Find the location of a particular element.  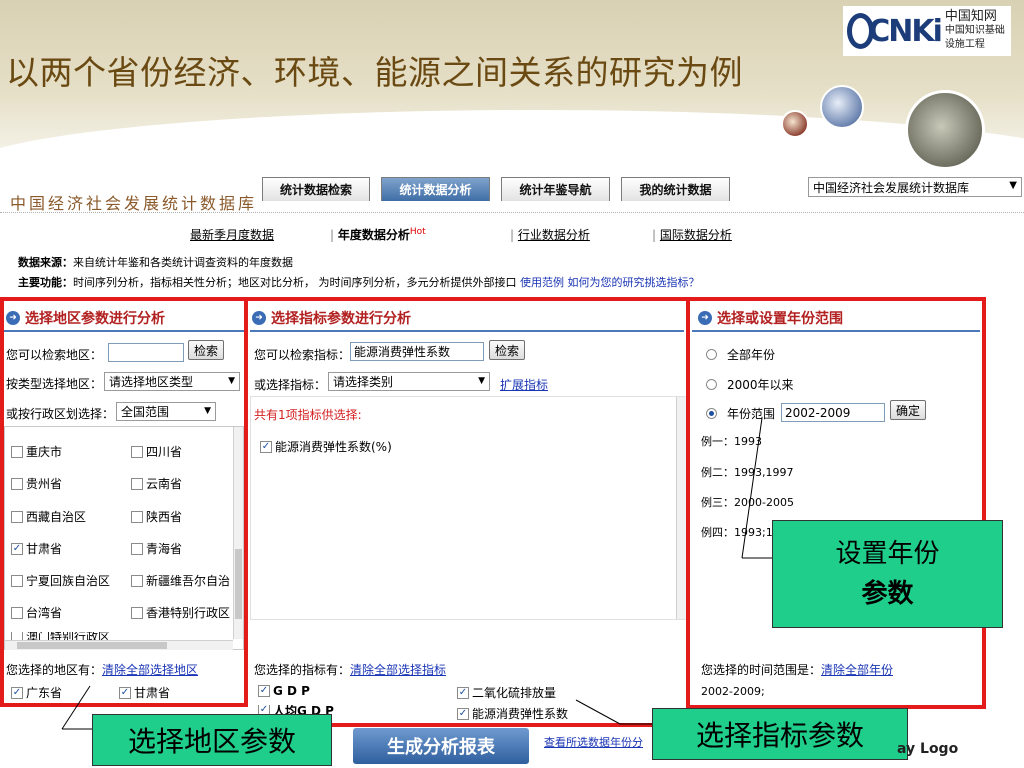

region-item: 西藏自治区 is located at coordinates (48, 516).